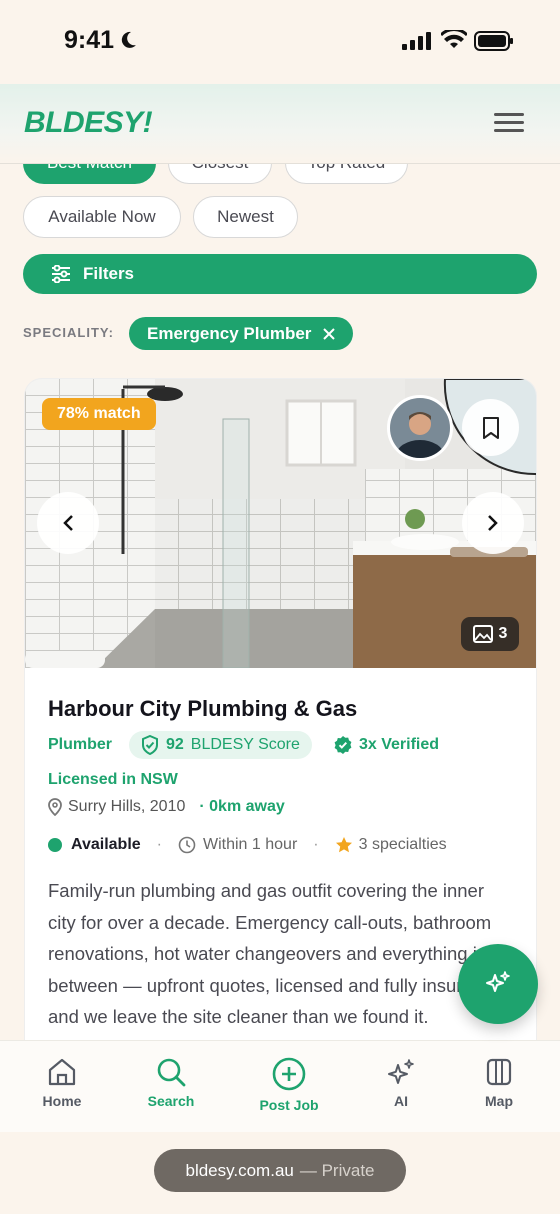  What do you see at coordinates (402, 844) in the screenshot?
I see `specialties-count: 3 specialties` at bounding box center [402, 844].